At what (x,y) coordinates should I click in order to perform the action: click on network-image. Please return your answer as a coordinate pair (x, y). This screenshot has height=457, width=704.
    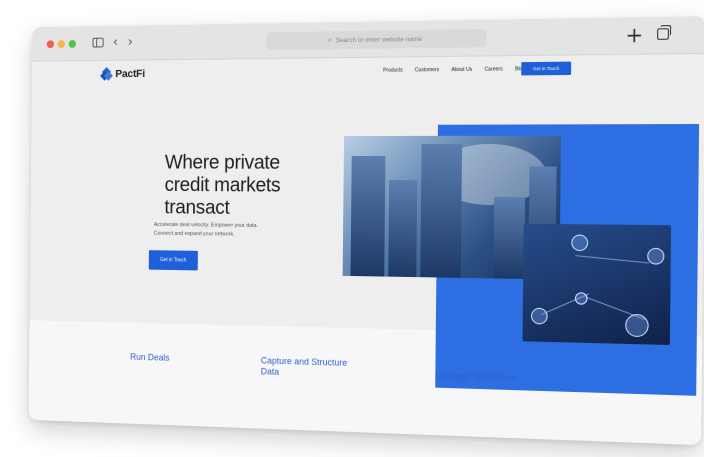
    Looking at the image, I should click on (597, 284).